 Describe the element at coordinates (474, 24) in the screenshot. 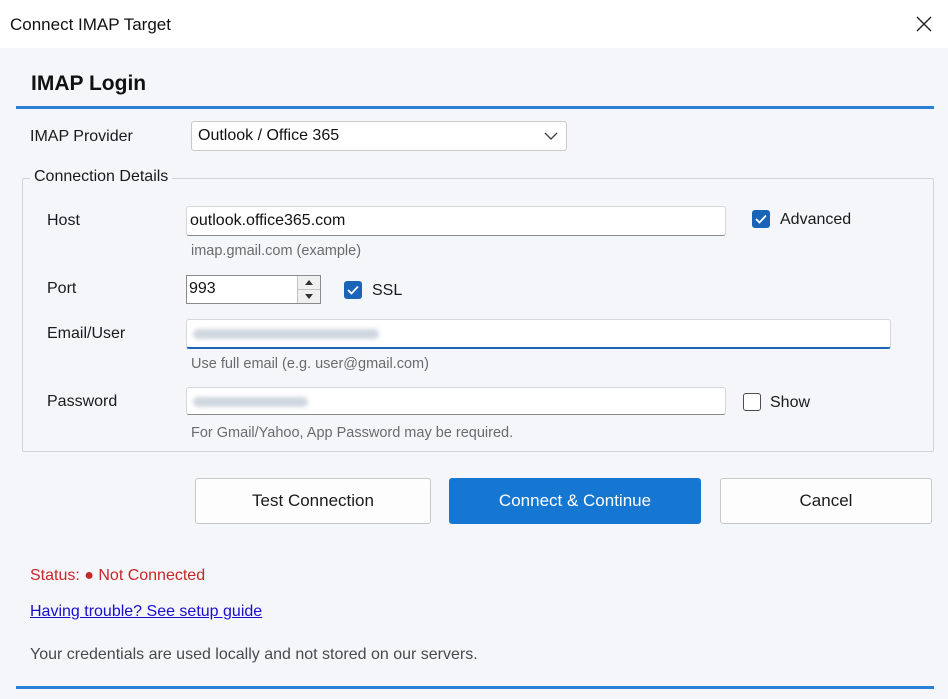

I see `title-bar: Connect IMAP Target` at that location.